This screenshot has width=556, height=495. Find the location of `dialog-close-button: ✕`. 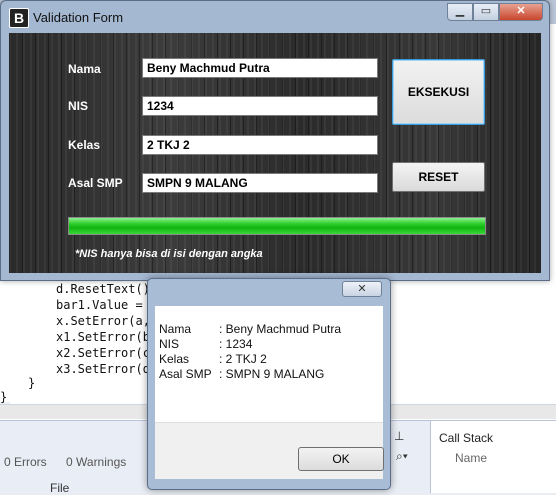

dialog-close-button: ✕ is located at coordinates (362, 289).